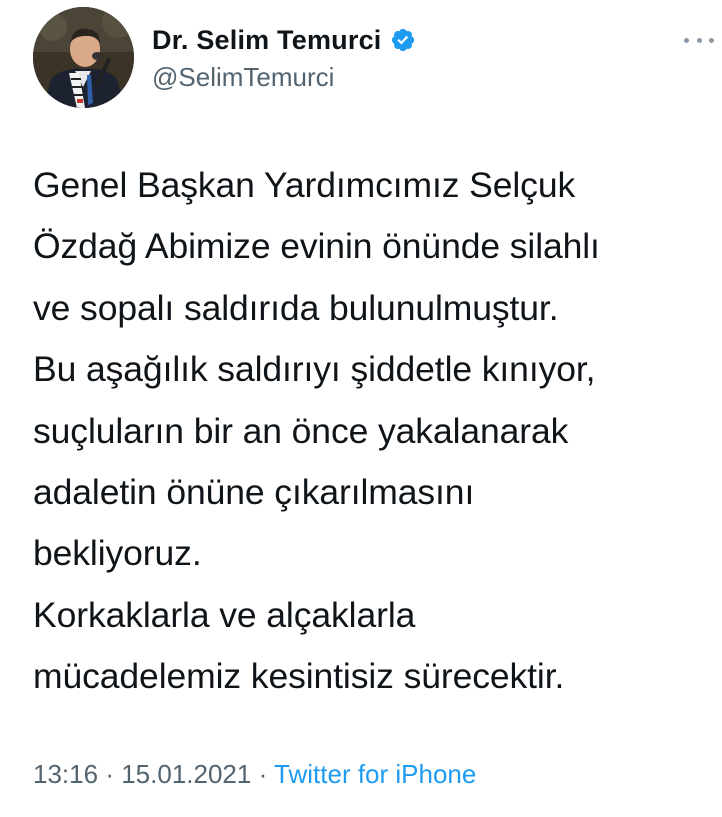 This screenshot has height=817, width=722. I want to click on tweet-date: 15.01.2021, so click(186, 774).